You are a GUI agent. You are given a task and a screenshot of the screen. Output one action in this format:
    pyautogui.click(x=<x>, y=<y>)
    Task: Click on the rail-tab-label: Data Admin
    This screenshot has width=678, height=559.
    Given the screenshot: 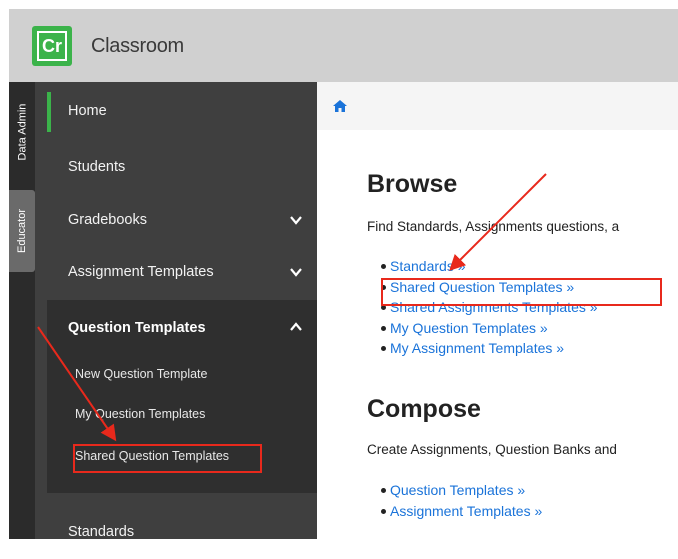 What is the action you would take?
    pyautogui.click(x=22, y=132)
    